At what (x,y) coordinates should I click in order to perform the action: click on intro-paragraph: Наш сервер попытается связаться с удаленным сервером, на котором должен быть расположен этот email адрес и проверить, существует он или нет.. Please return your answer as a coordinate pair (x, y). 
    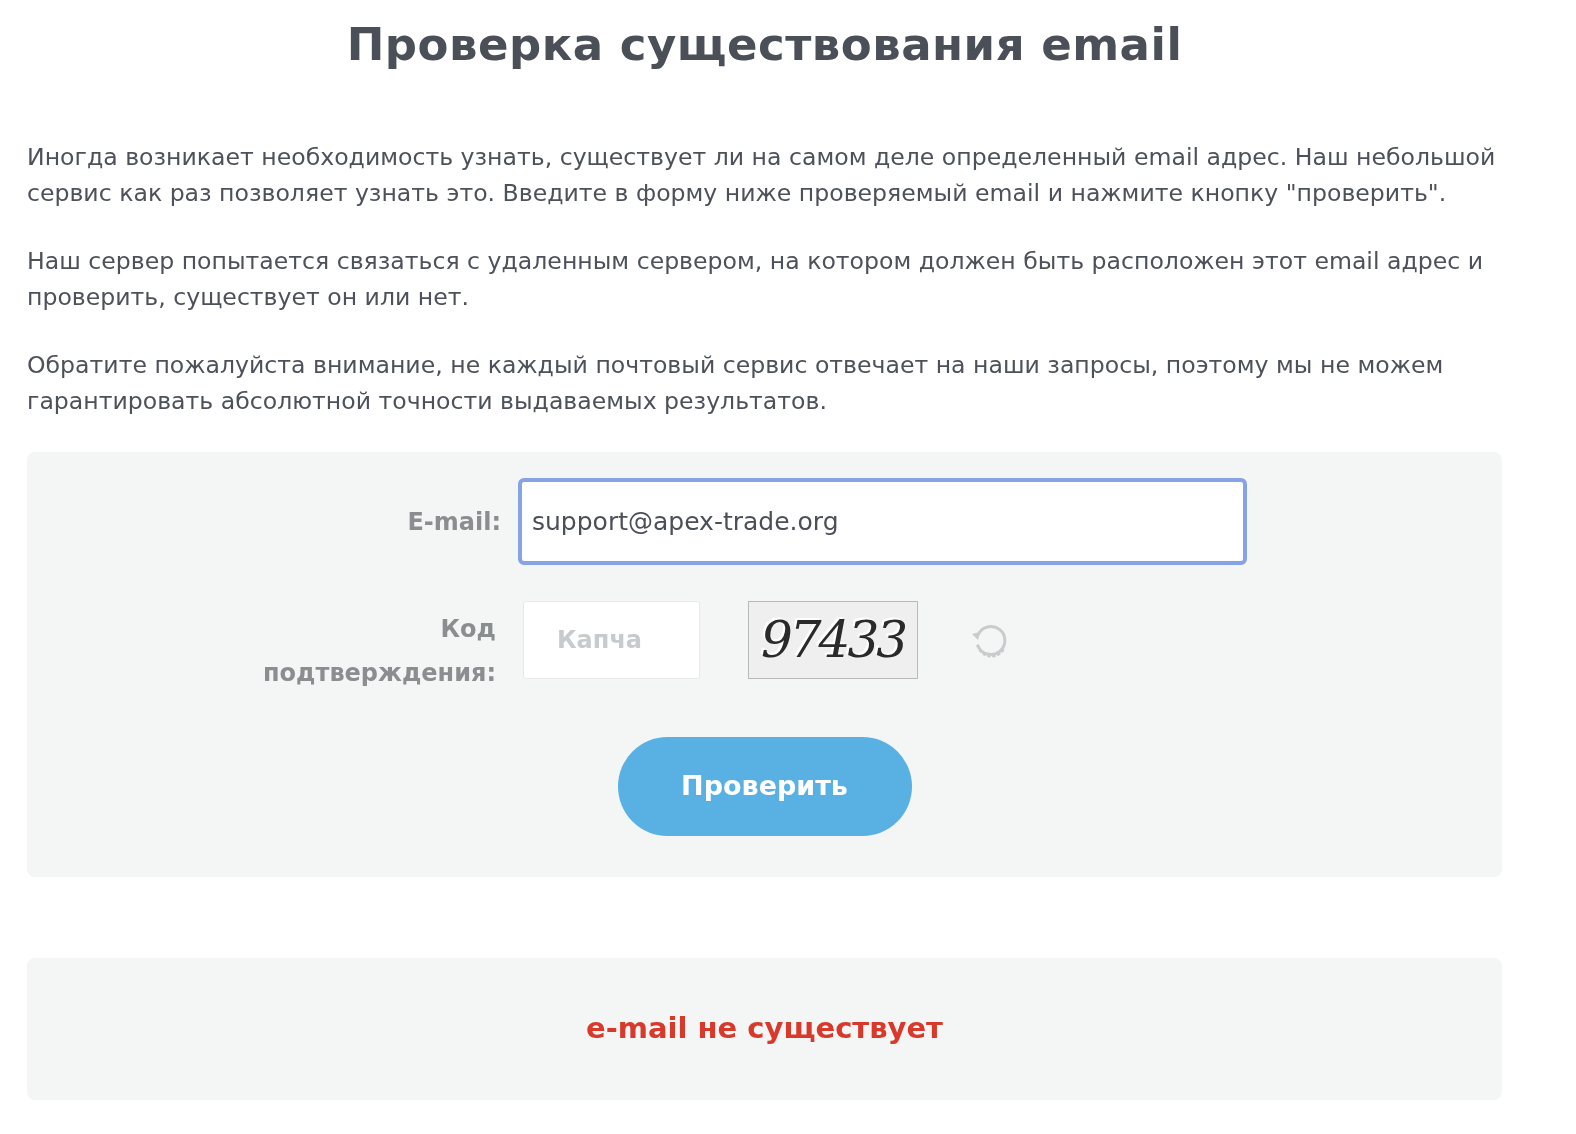
    Looking at the image, I should click on (756, 279).